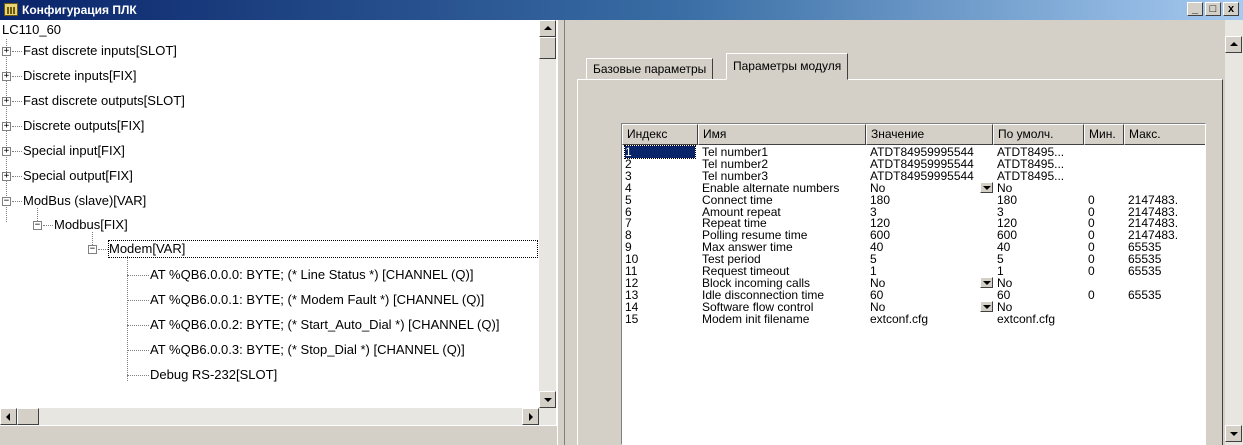 This screenshot has height=445, width=1243. I want to click on arrow-right-icon, so click(531, 417).